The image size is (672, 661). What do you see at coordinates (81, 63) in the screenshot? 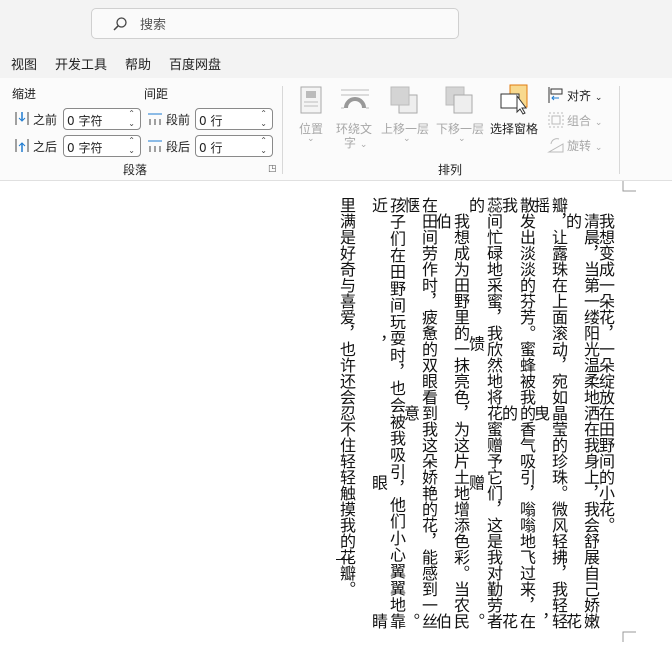
I see `menu-developer: 开发工具` at bounding box center [81, 63].